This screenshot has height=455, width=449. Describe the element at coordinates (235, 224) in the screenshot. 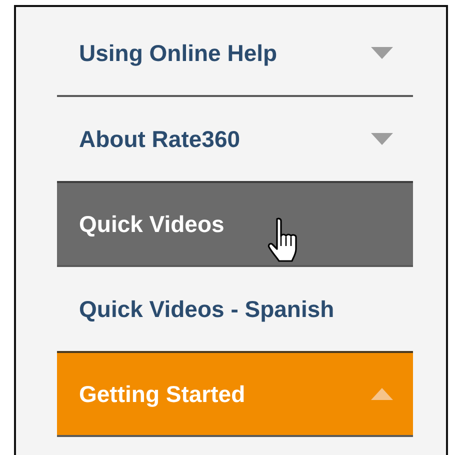

I see `menu-item: Quick Videos` at that location.